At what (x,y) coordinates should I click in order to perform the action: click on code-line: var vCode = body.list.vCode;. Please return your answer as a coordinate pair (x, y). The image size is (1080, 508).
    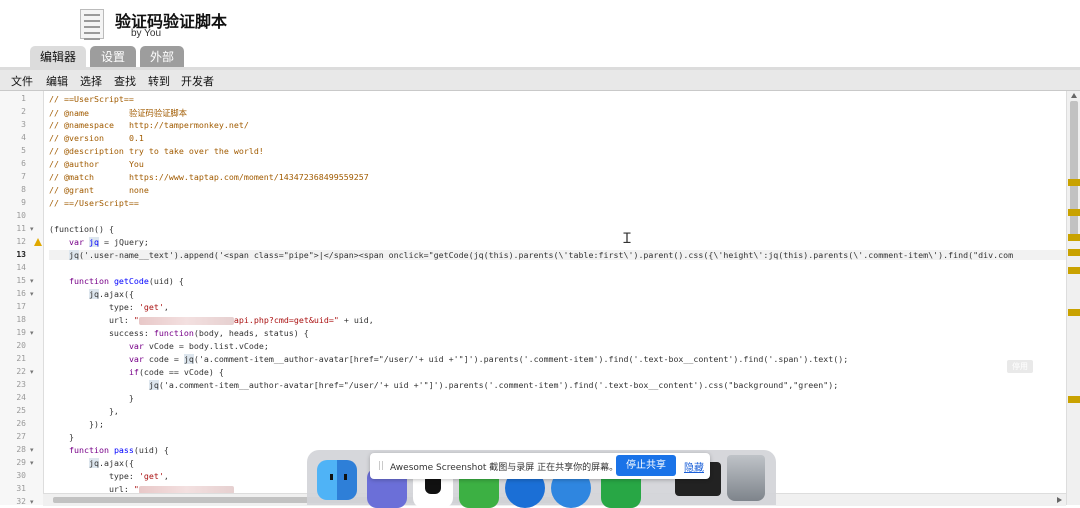
    Looking at the image, I should click on (159, 346).